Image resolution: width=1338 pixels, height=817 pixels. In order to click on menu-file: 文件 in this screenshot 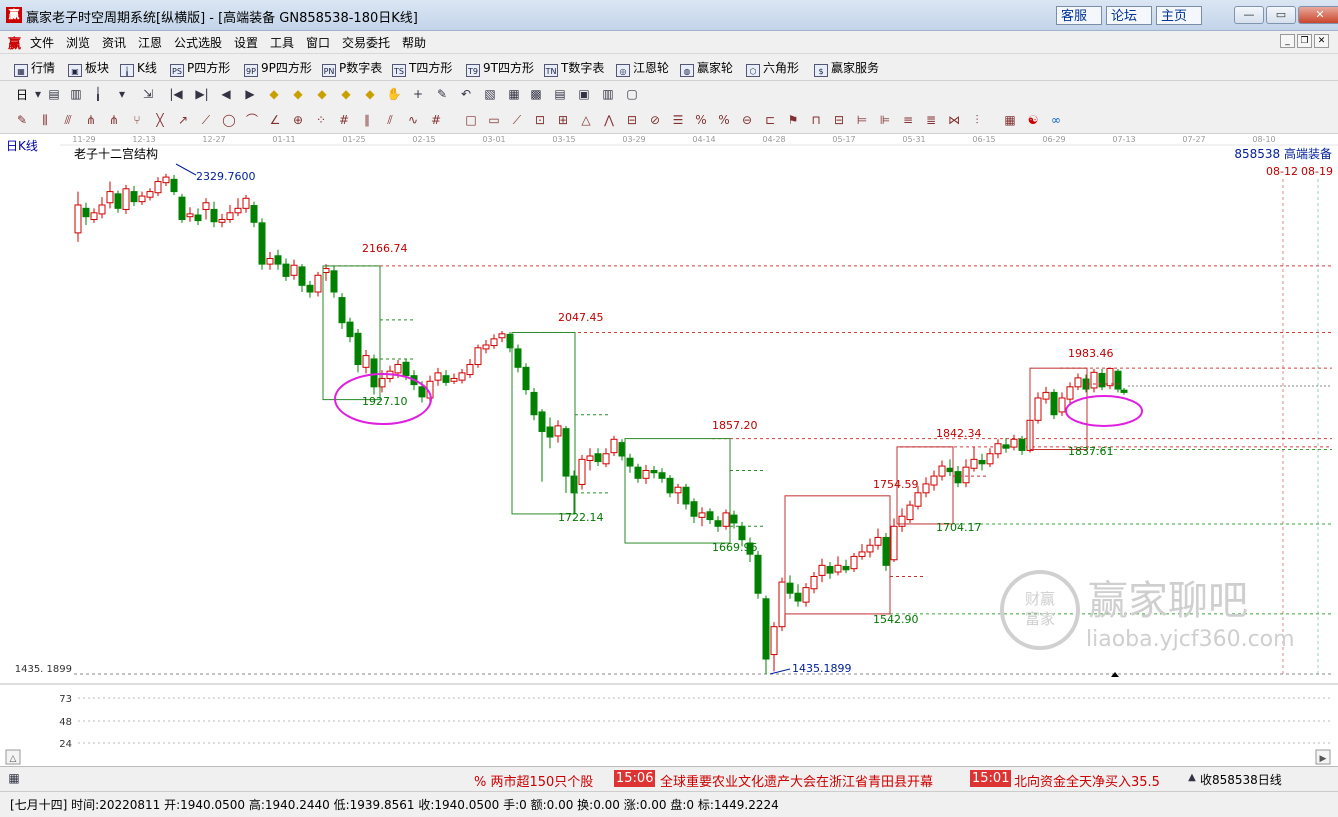, I will do `click(42, 42)`.